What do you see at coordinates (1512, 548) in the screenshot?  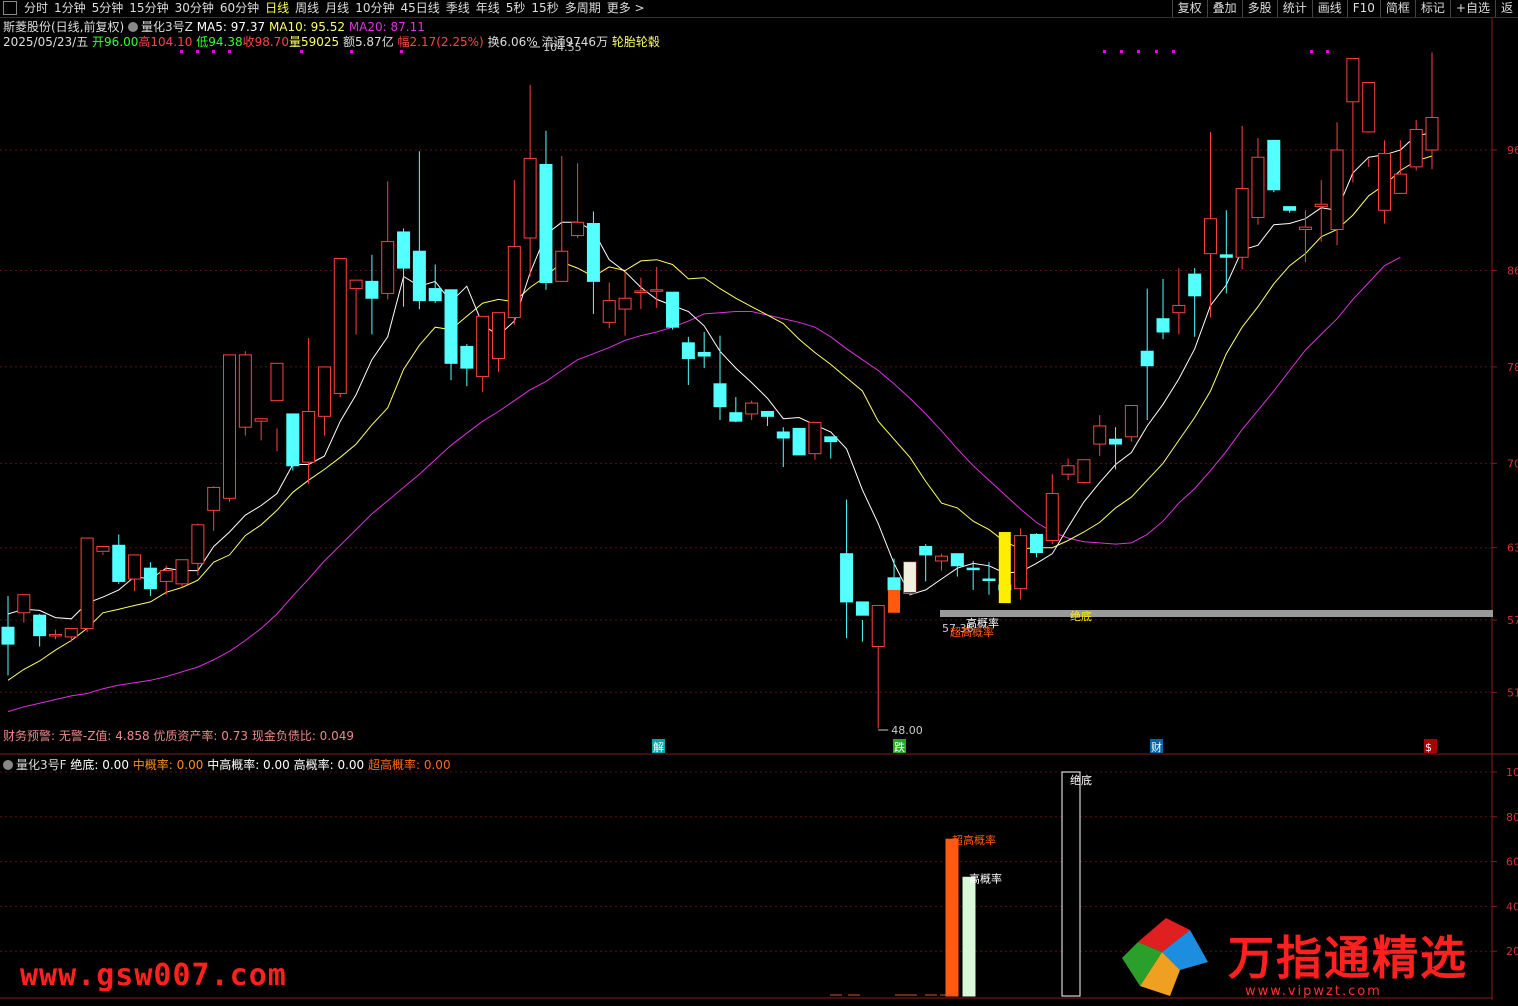 I see `price-tick-label: 63` at bounding box center [1512, 548].